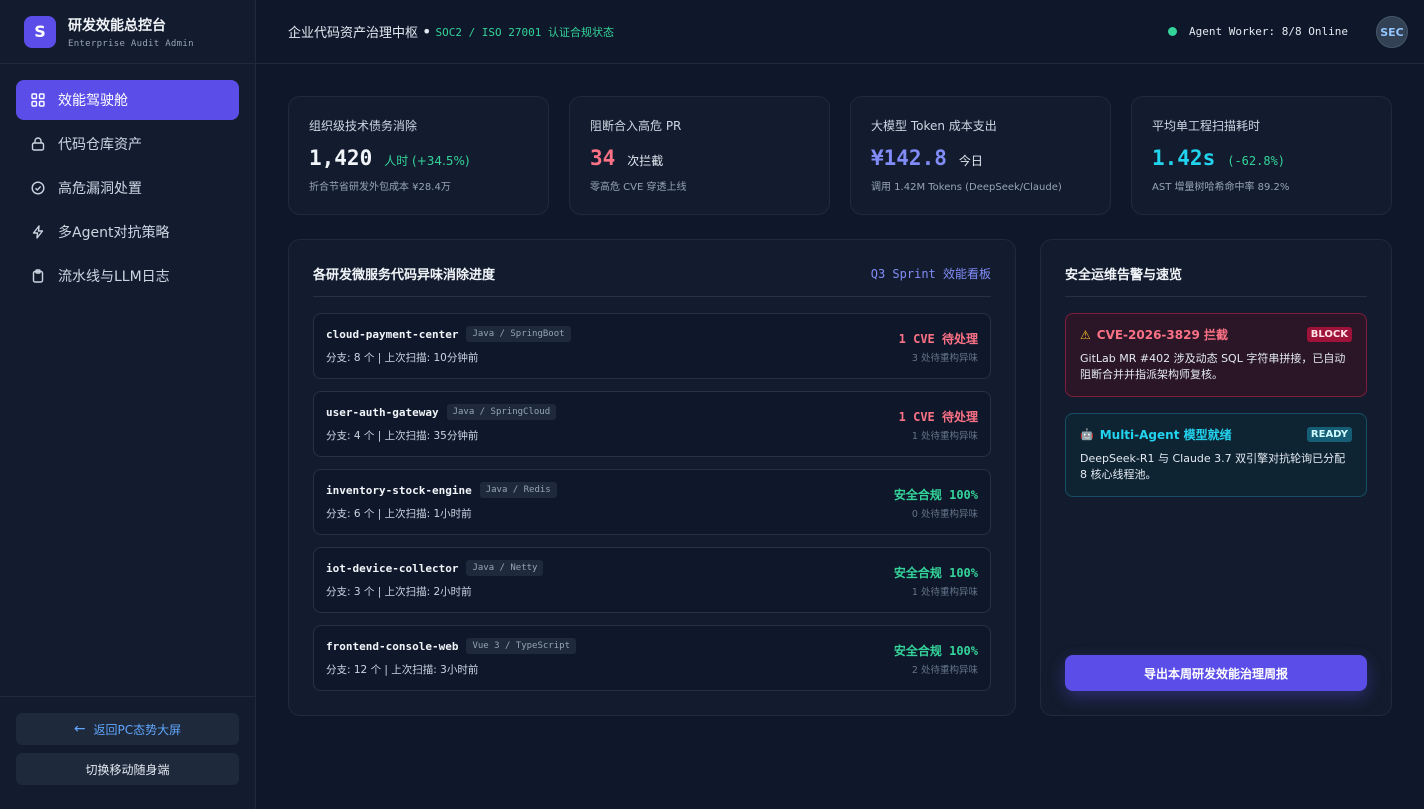 This screenshot has width=1424, height=809. Describe the element at coordinates (93, 101) in the screenshot. I see `sidebar-item-label: 效能驾驶舱` at that location.